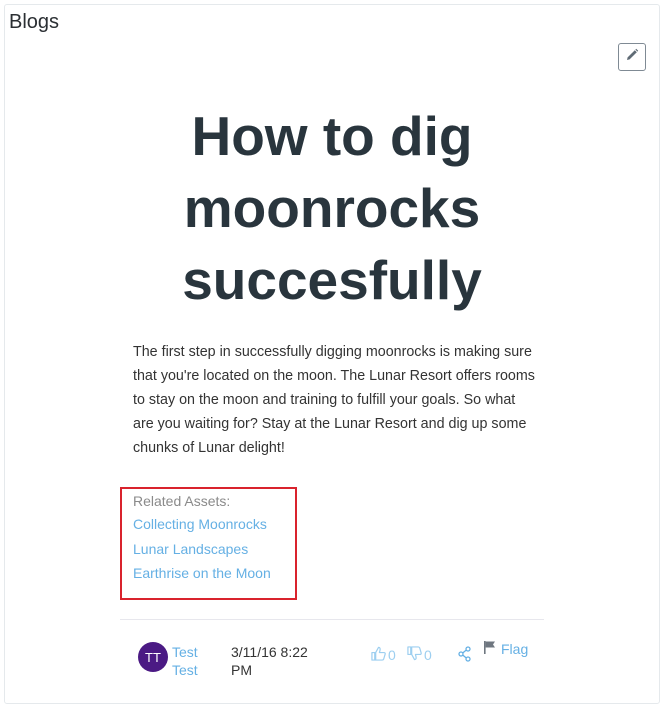 The image size is (665, 704). I want to click on flag-icon, so click(492, 648).